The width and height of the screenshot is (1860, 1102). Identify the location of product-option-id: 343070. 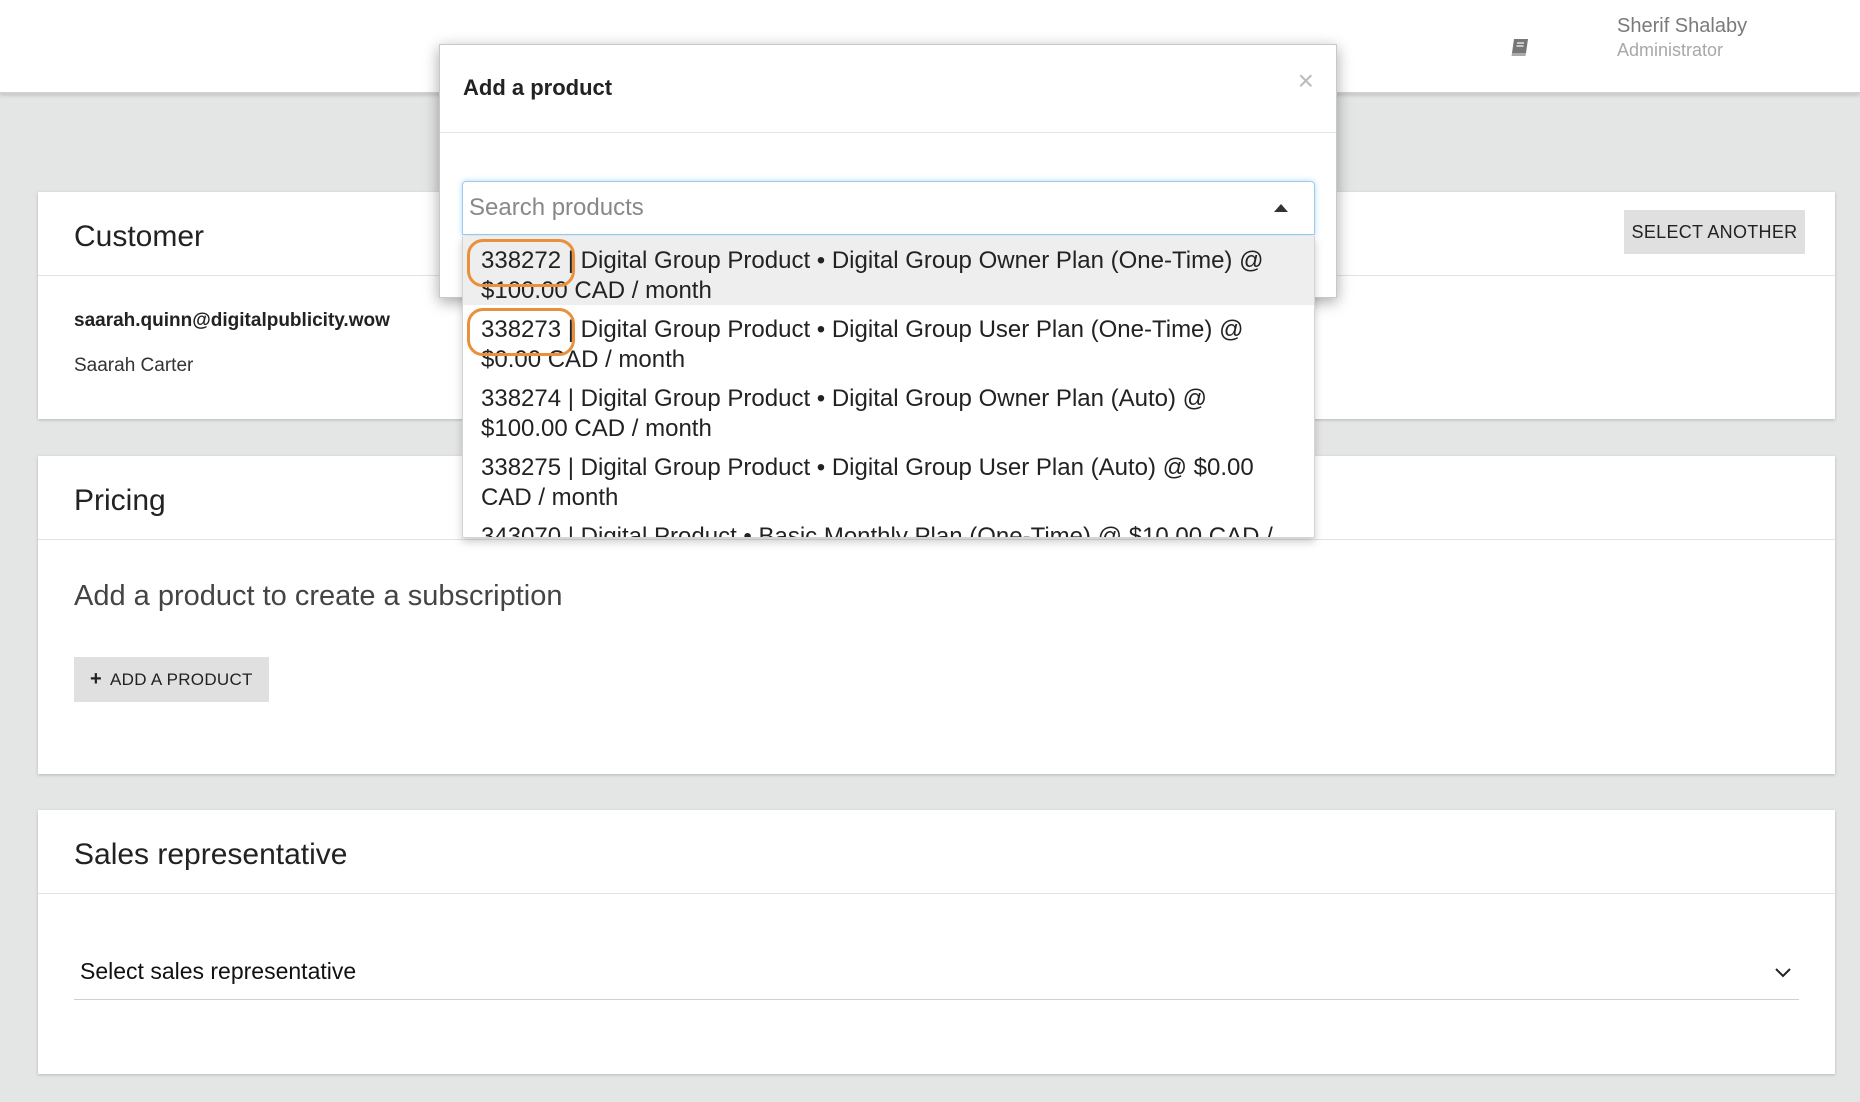
(521, 530).